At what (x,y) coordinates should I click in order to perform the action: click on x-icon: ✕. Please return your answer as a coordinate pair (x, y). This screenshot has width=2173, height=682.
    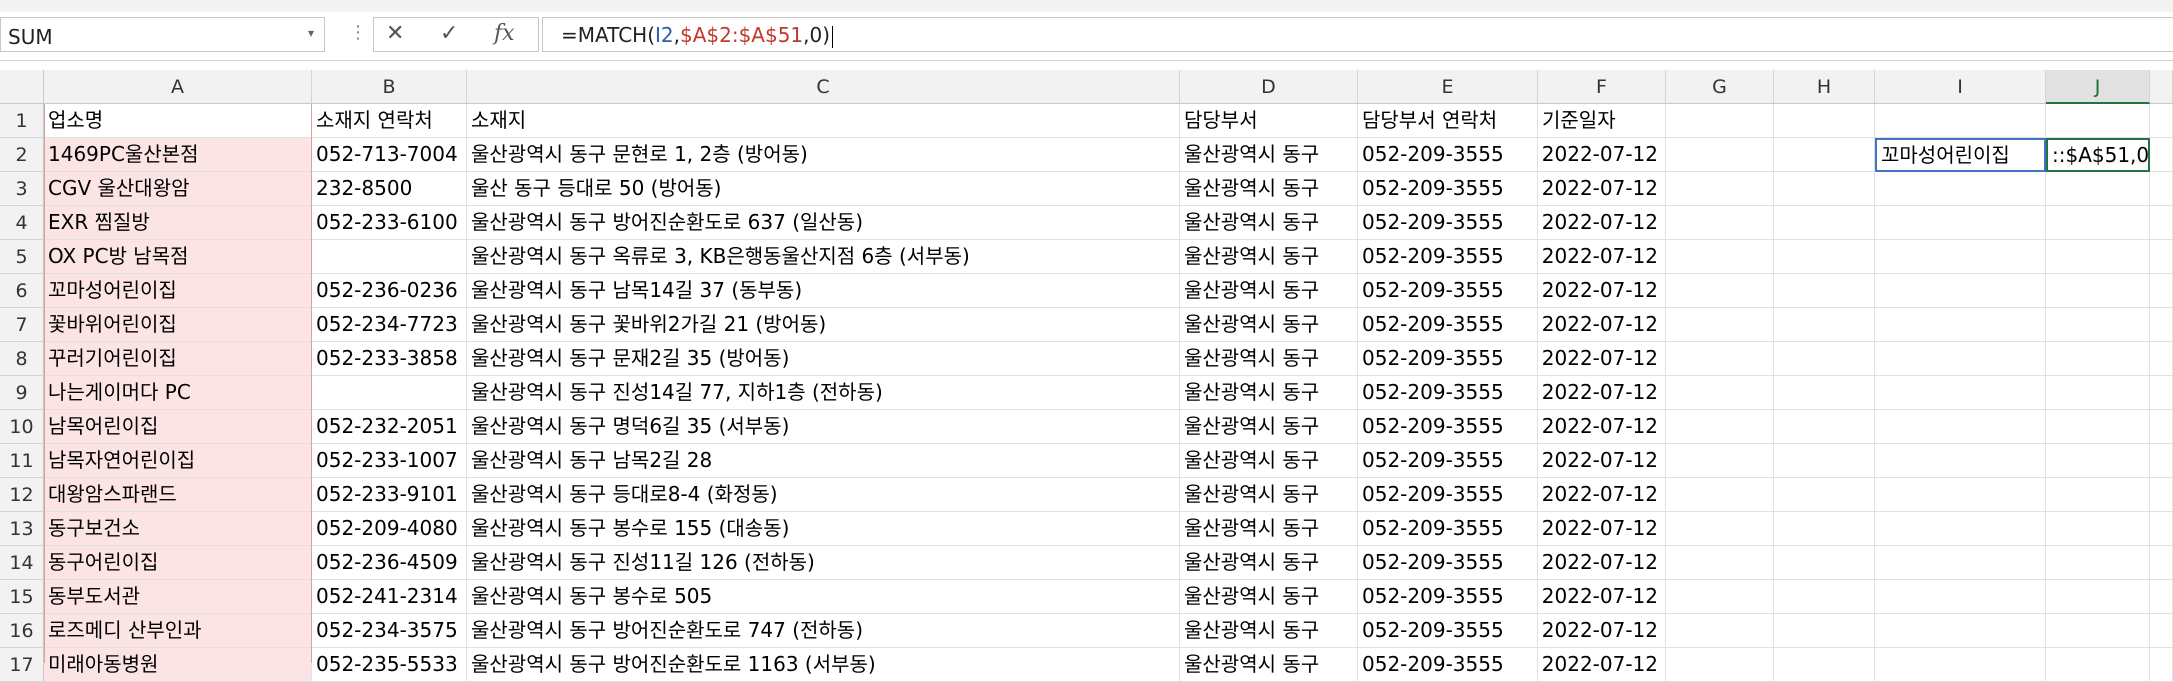
    Looking at the image, I should click on (395, 33).